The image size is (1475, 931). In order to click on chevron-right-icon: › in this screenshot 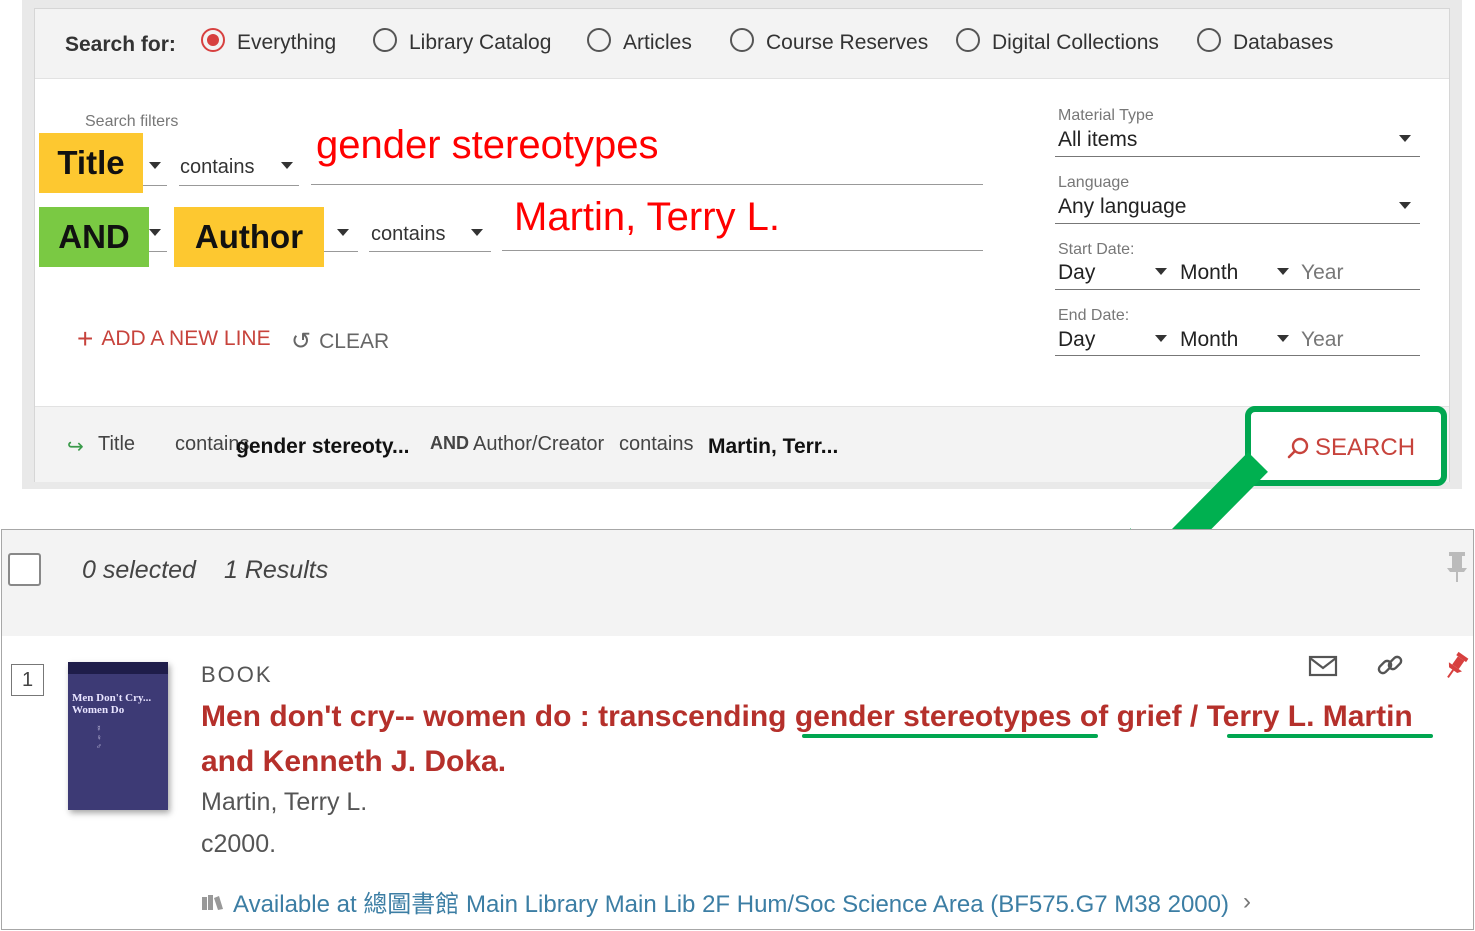, I will do `click(1247, 901)`.